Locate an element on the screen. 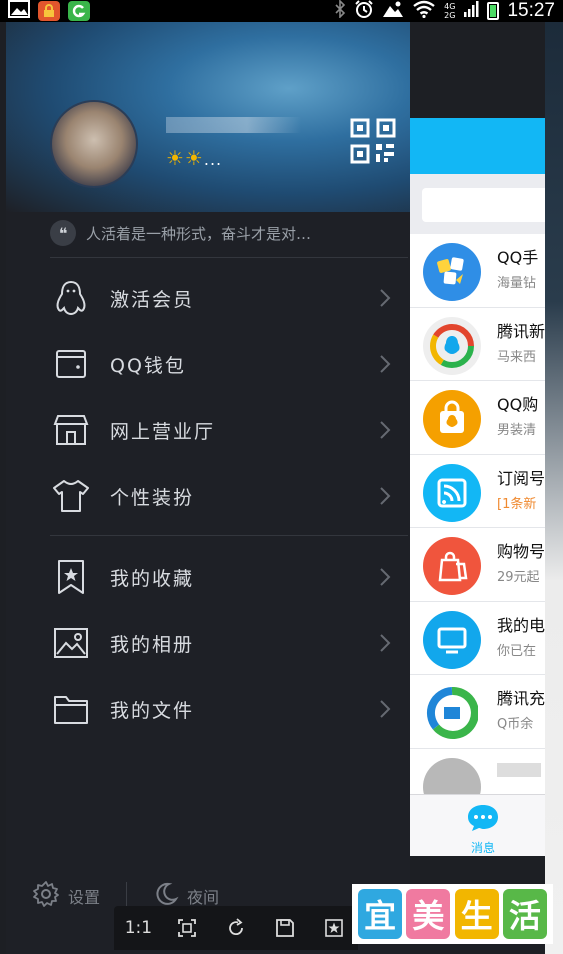  qq-shopping-avatar-icon is located at coordinates (452, 419).